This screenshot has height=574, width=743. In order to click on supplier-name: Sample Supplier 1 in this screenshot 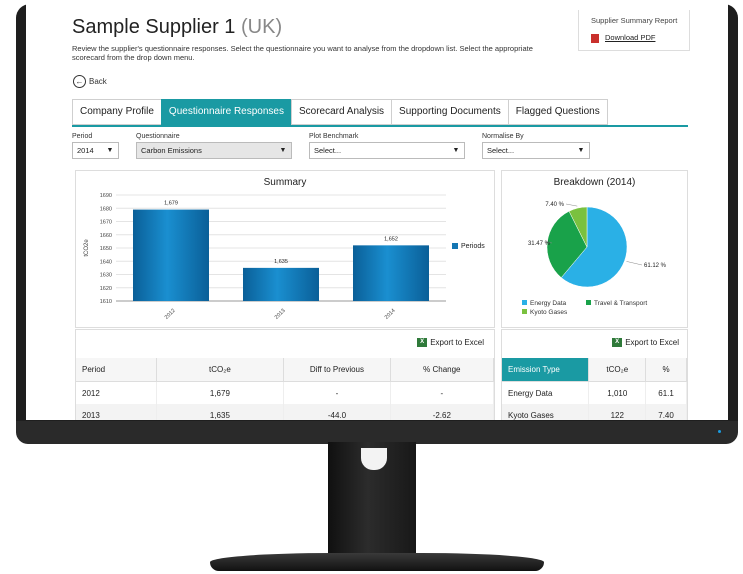, I will do `click(154, 27)`.